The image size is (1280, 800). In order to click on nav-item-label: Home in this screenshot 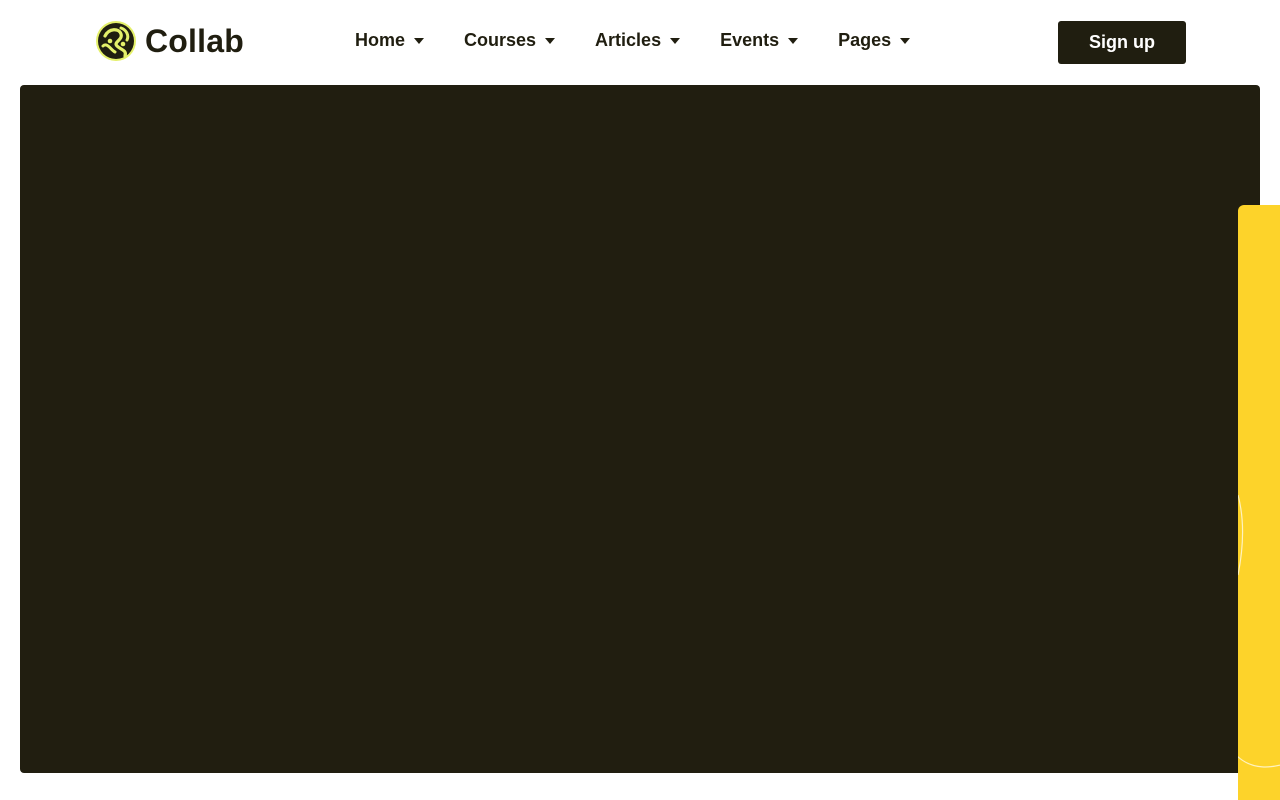, I will do `click(380, 40)`.